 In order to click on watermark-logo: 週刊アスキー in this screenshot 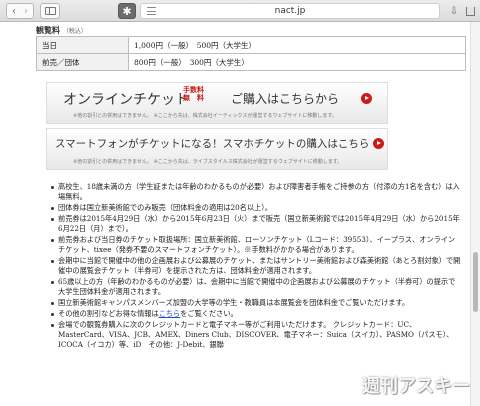, I will do `click(416, 386)`.